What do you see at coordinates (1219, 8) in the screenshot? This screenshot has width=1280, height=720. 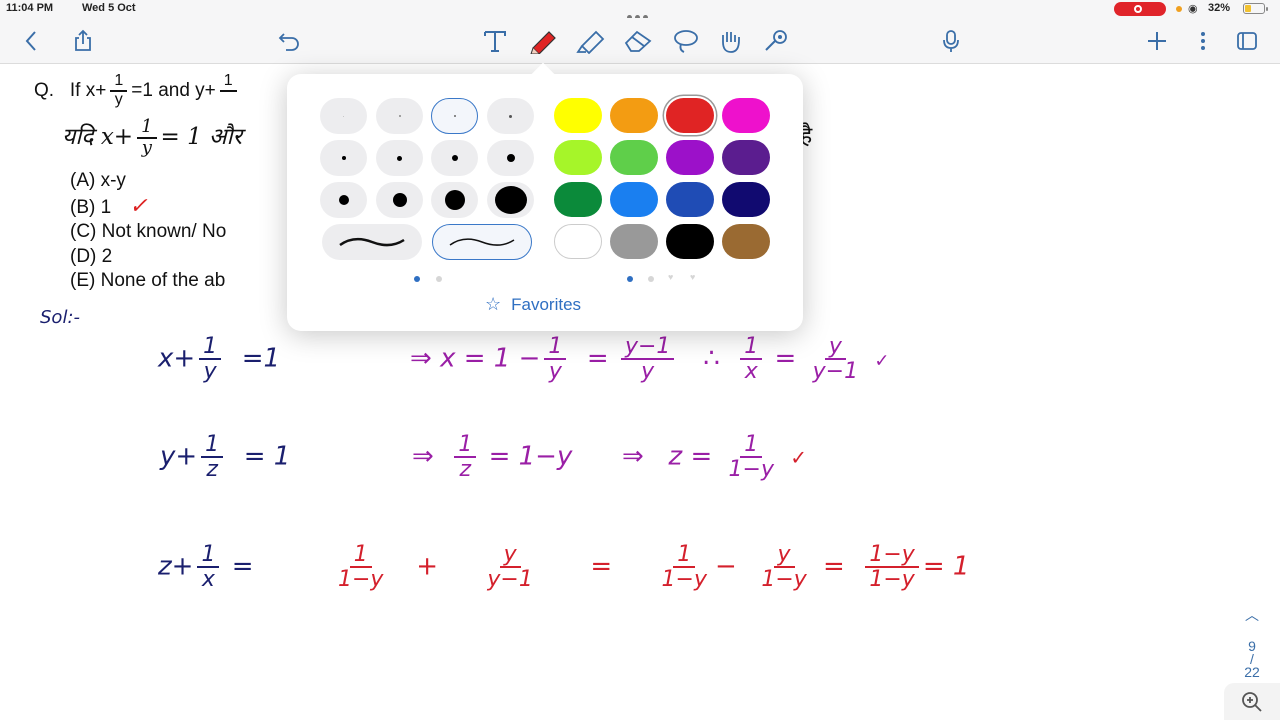 I see `battery-percent: 32%` at bounding box center [1219, 8].